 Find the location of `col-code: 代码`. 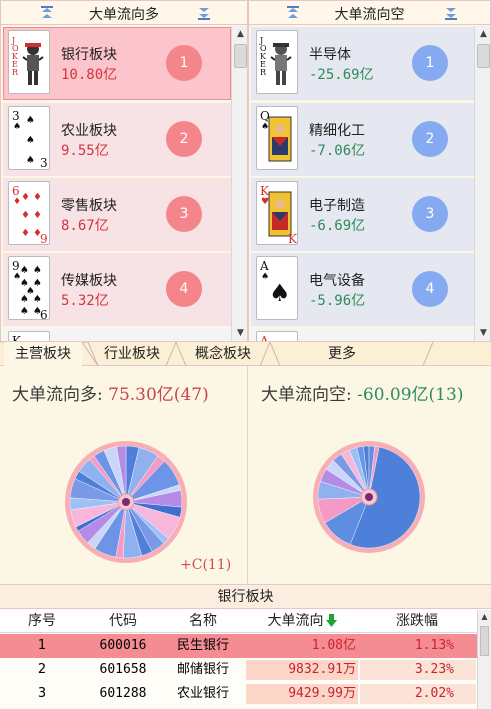

col-code: 代码 is located at coordinates (123, 621).